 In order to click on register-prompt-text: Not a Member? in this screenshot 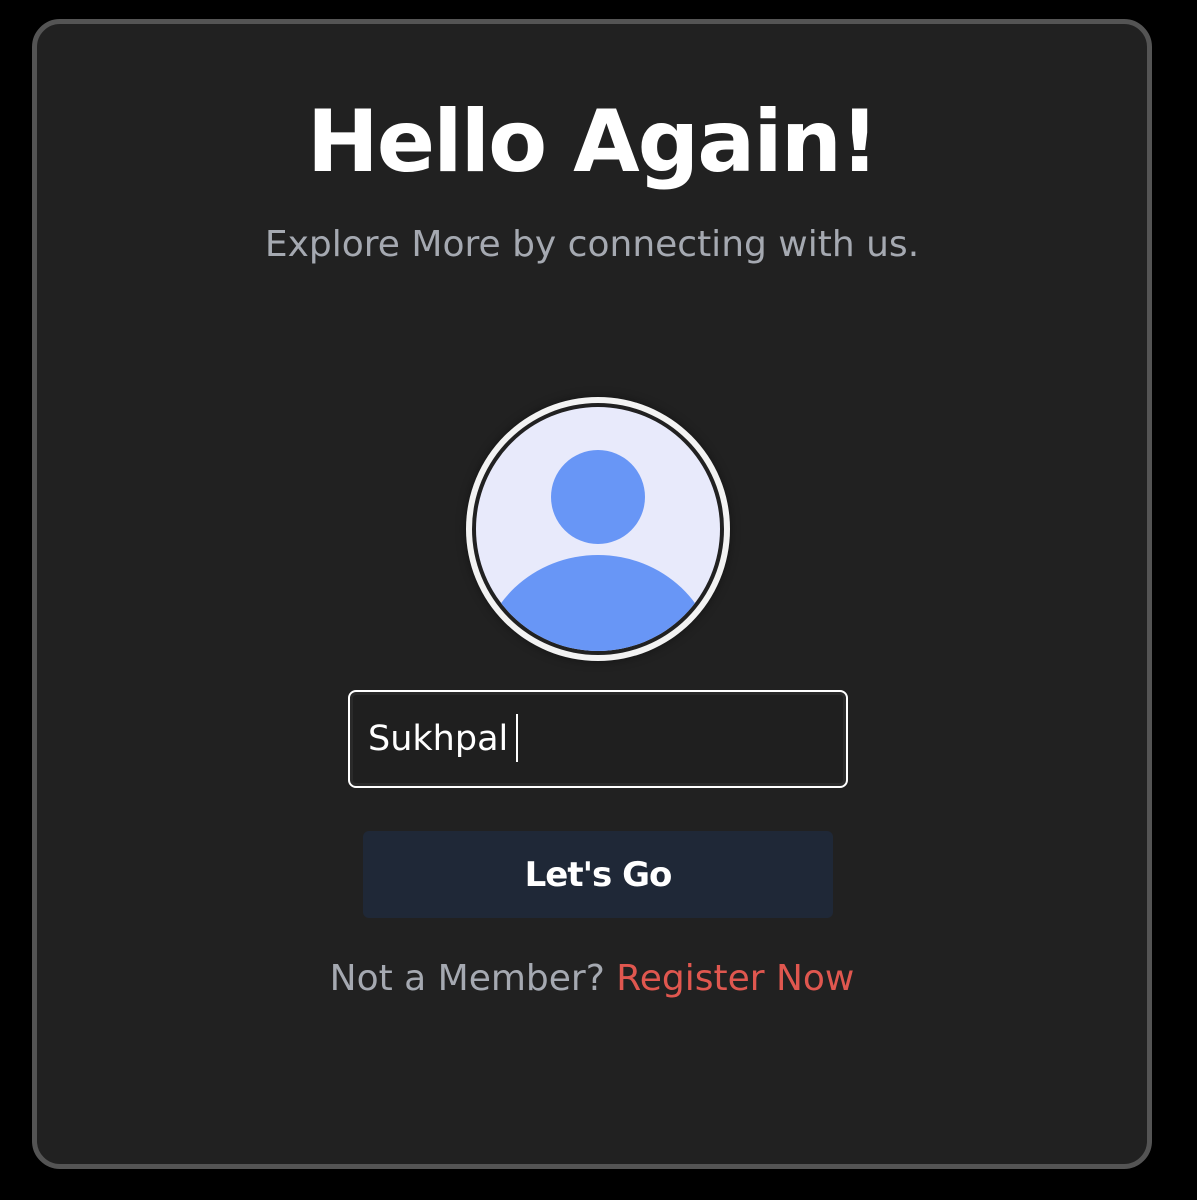, I will do `click(467, 978)`.